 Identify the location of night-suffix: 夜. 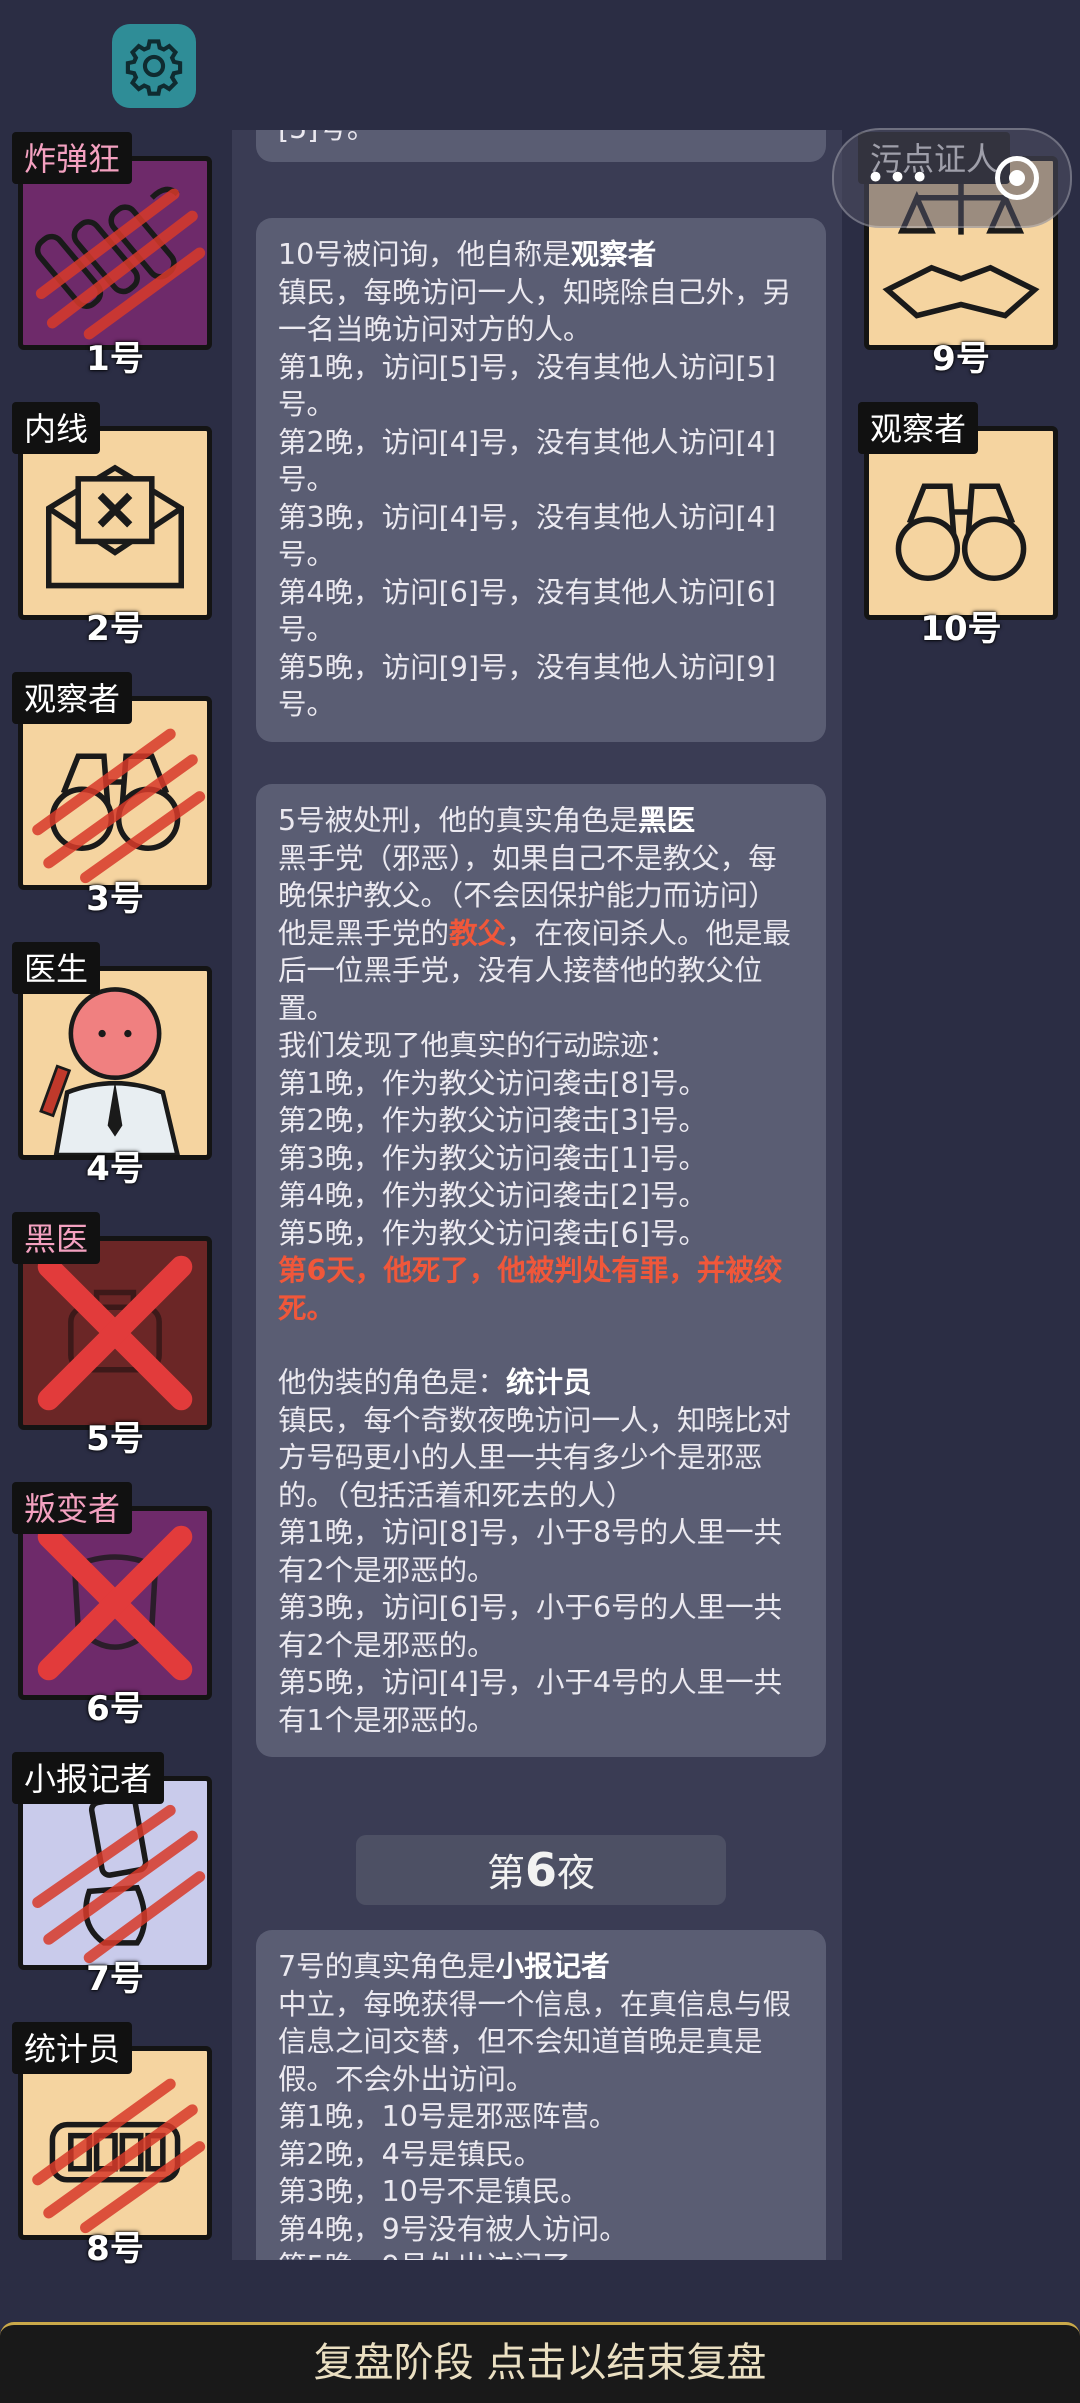
(576, 1873).